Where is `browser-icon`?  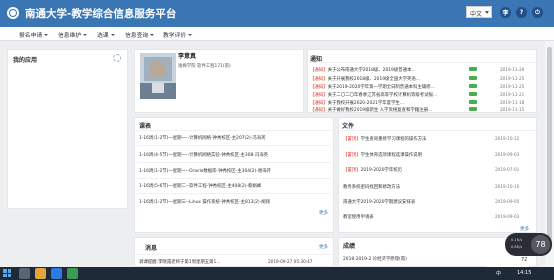 browser-icon is located at coordinates (56, 273).